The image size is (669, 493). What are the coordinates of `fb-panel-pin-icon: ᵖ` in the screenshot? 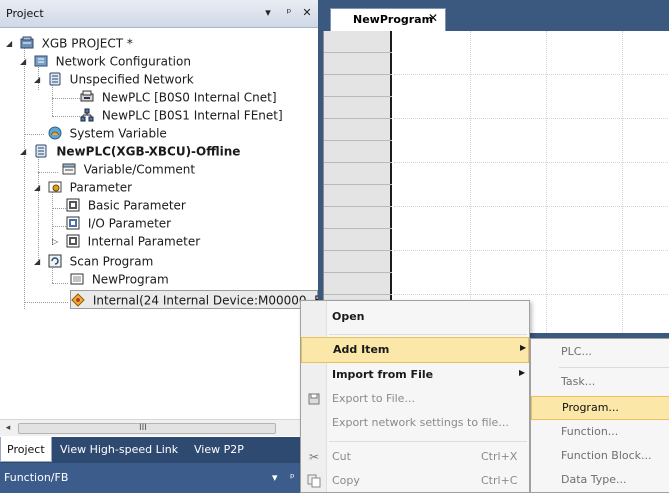 It's located at (292, 477).